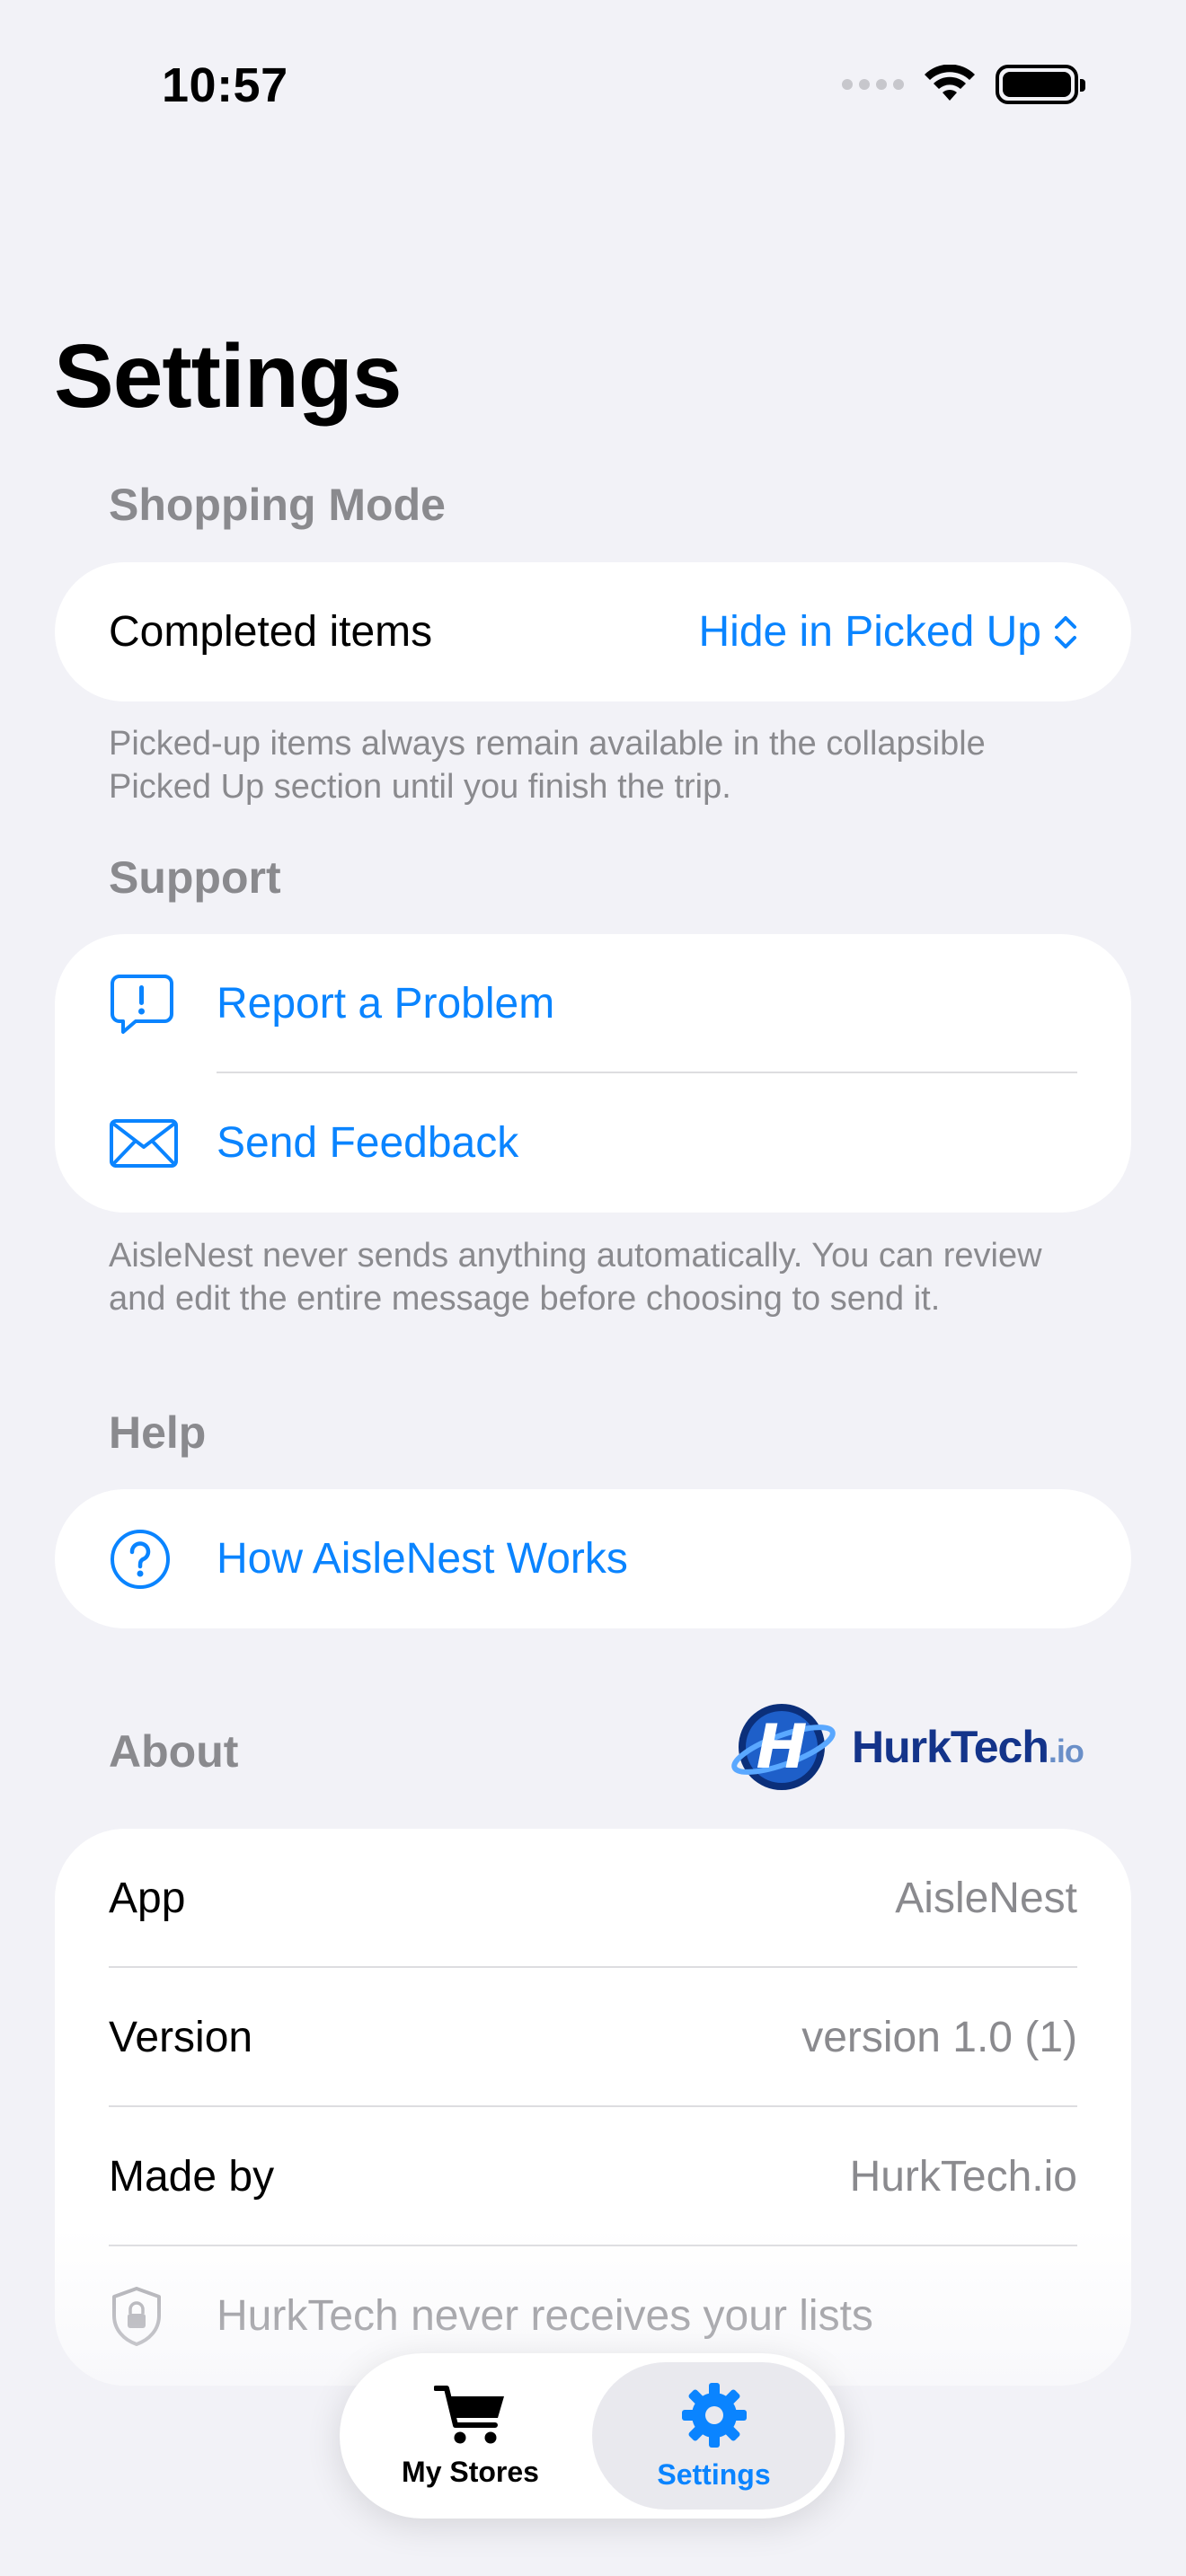 The image size is (1186, 2576). I want to click on how-it-works-label: How AisleNest Works, so click(422, 1559).